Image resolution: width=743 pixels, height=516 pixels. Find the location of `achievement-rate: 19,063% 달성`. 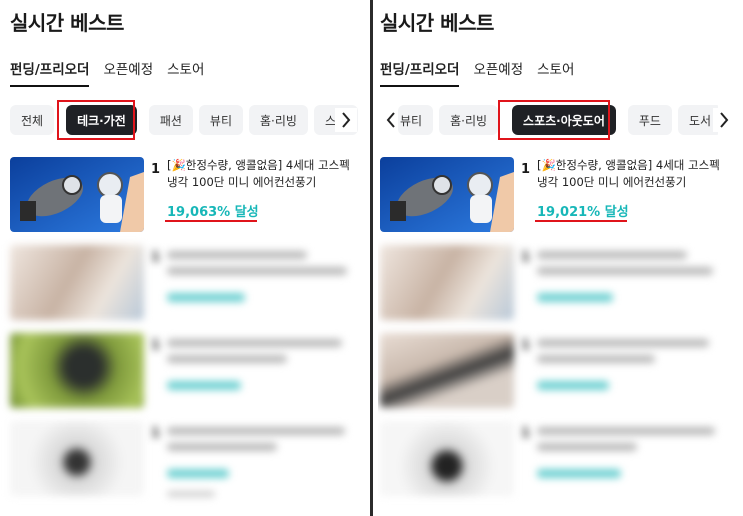

achievement-rate: 19,063% 달성 is located at coordinates (213, 212).